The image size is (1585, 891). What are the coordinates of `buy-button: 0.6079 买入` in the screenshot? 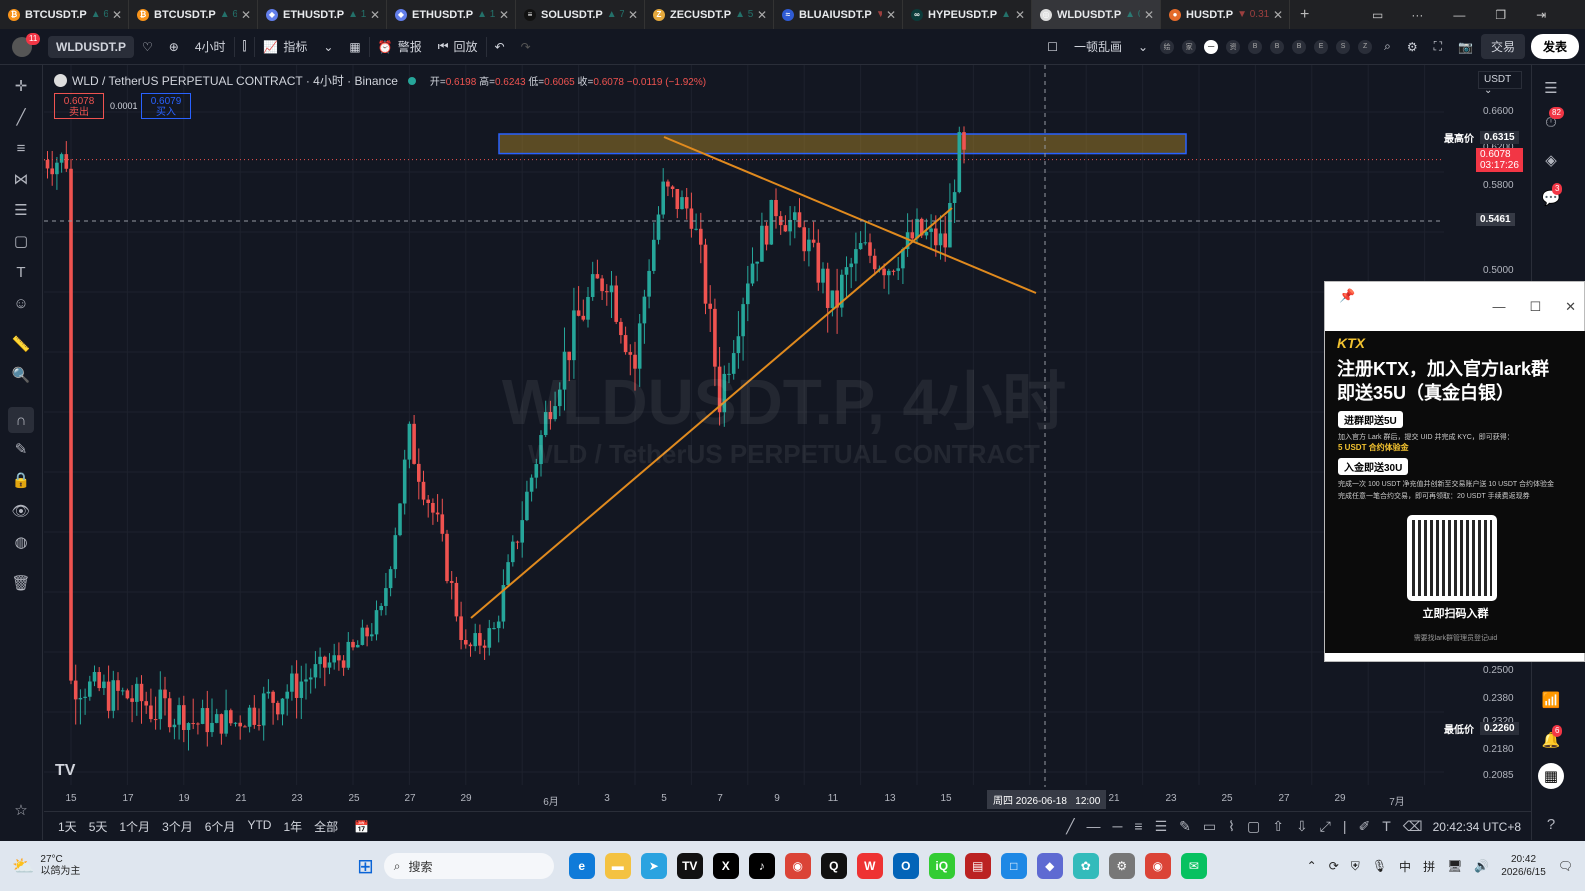 It's located at (166, 106).